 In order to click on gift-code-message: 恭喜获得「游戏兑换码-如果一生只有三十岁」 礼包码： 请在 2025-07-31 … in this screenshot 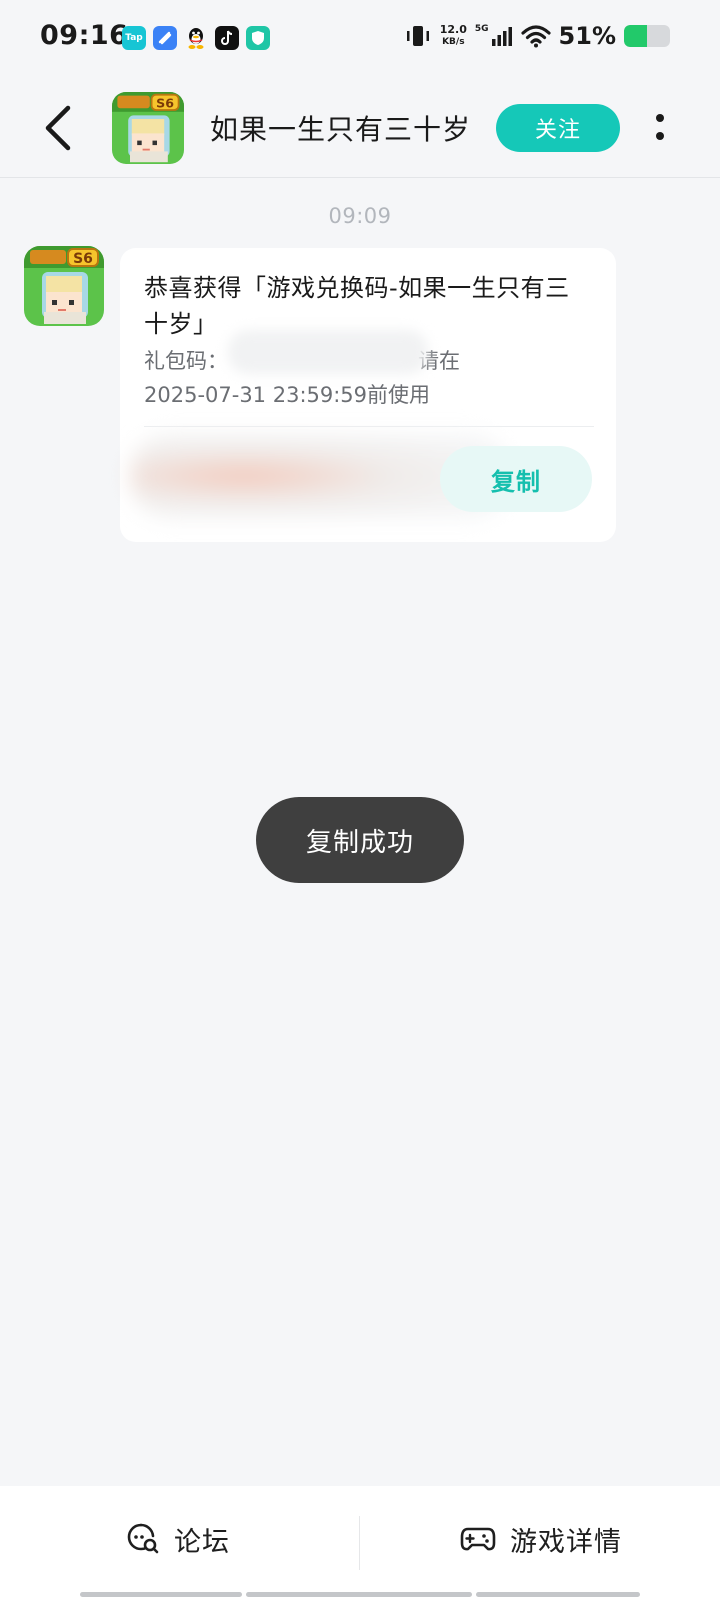, I will do `click(368, 395)`.